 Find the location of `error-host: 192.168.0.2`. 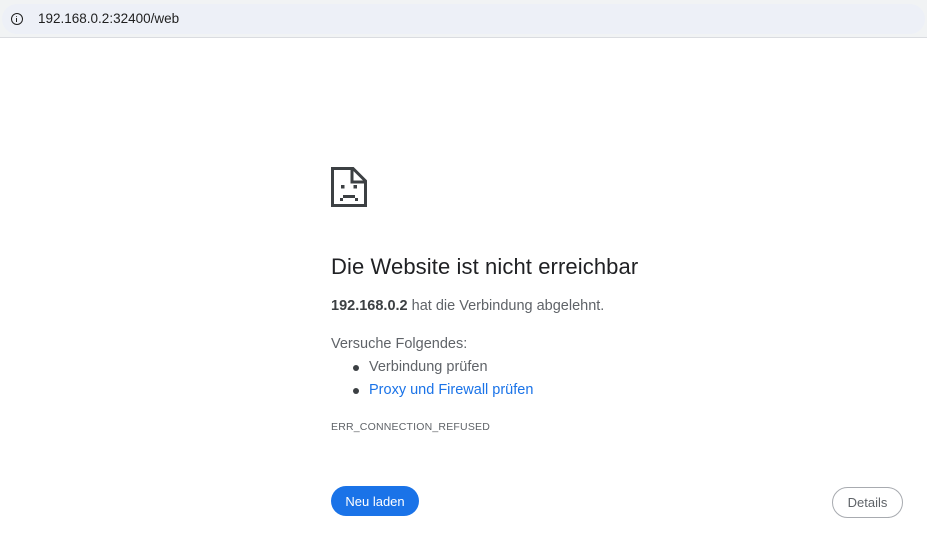

error-host: 192.168.0.2 is located at coordinates (369, 306).